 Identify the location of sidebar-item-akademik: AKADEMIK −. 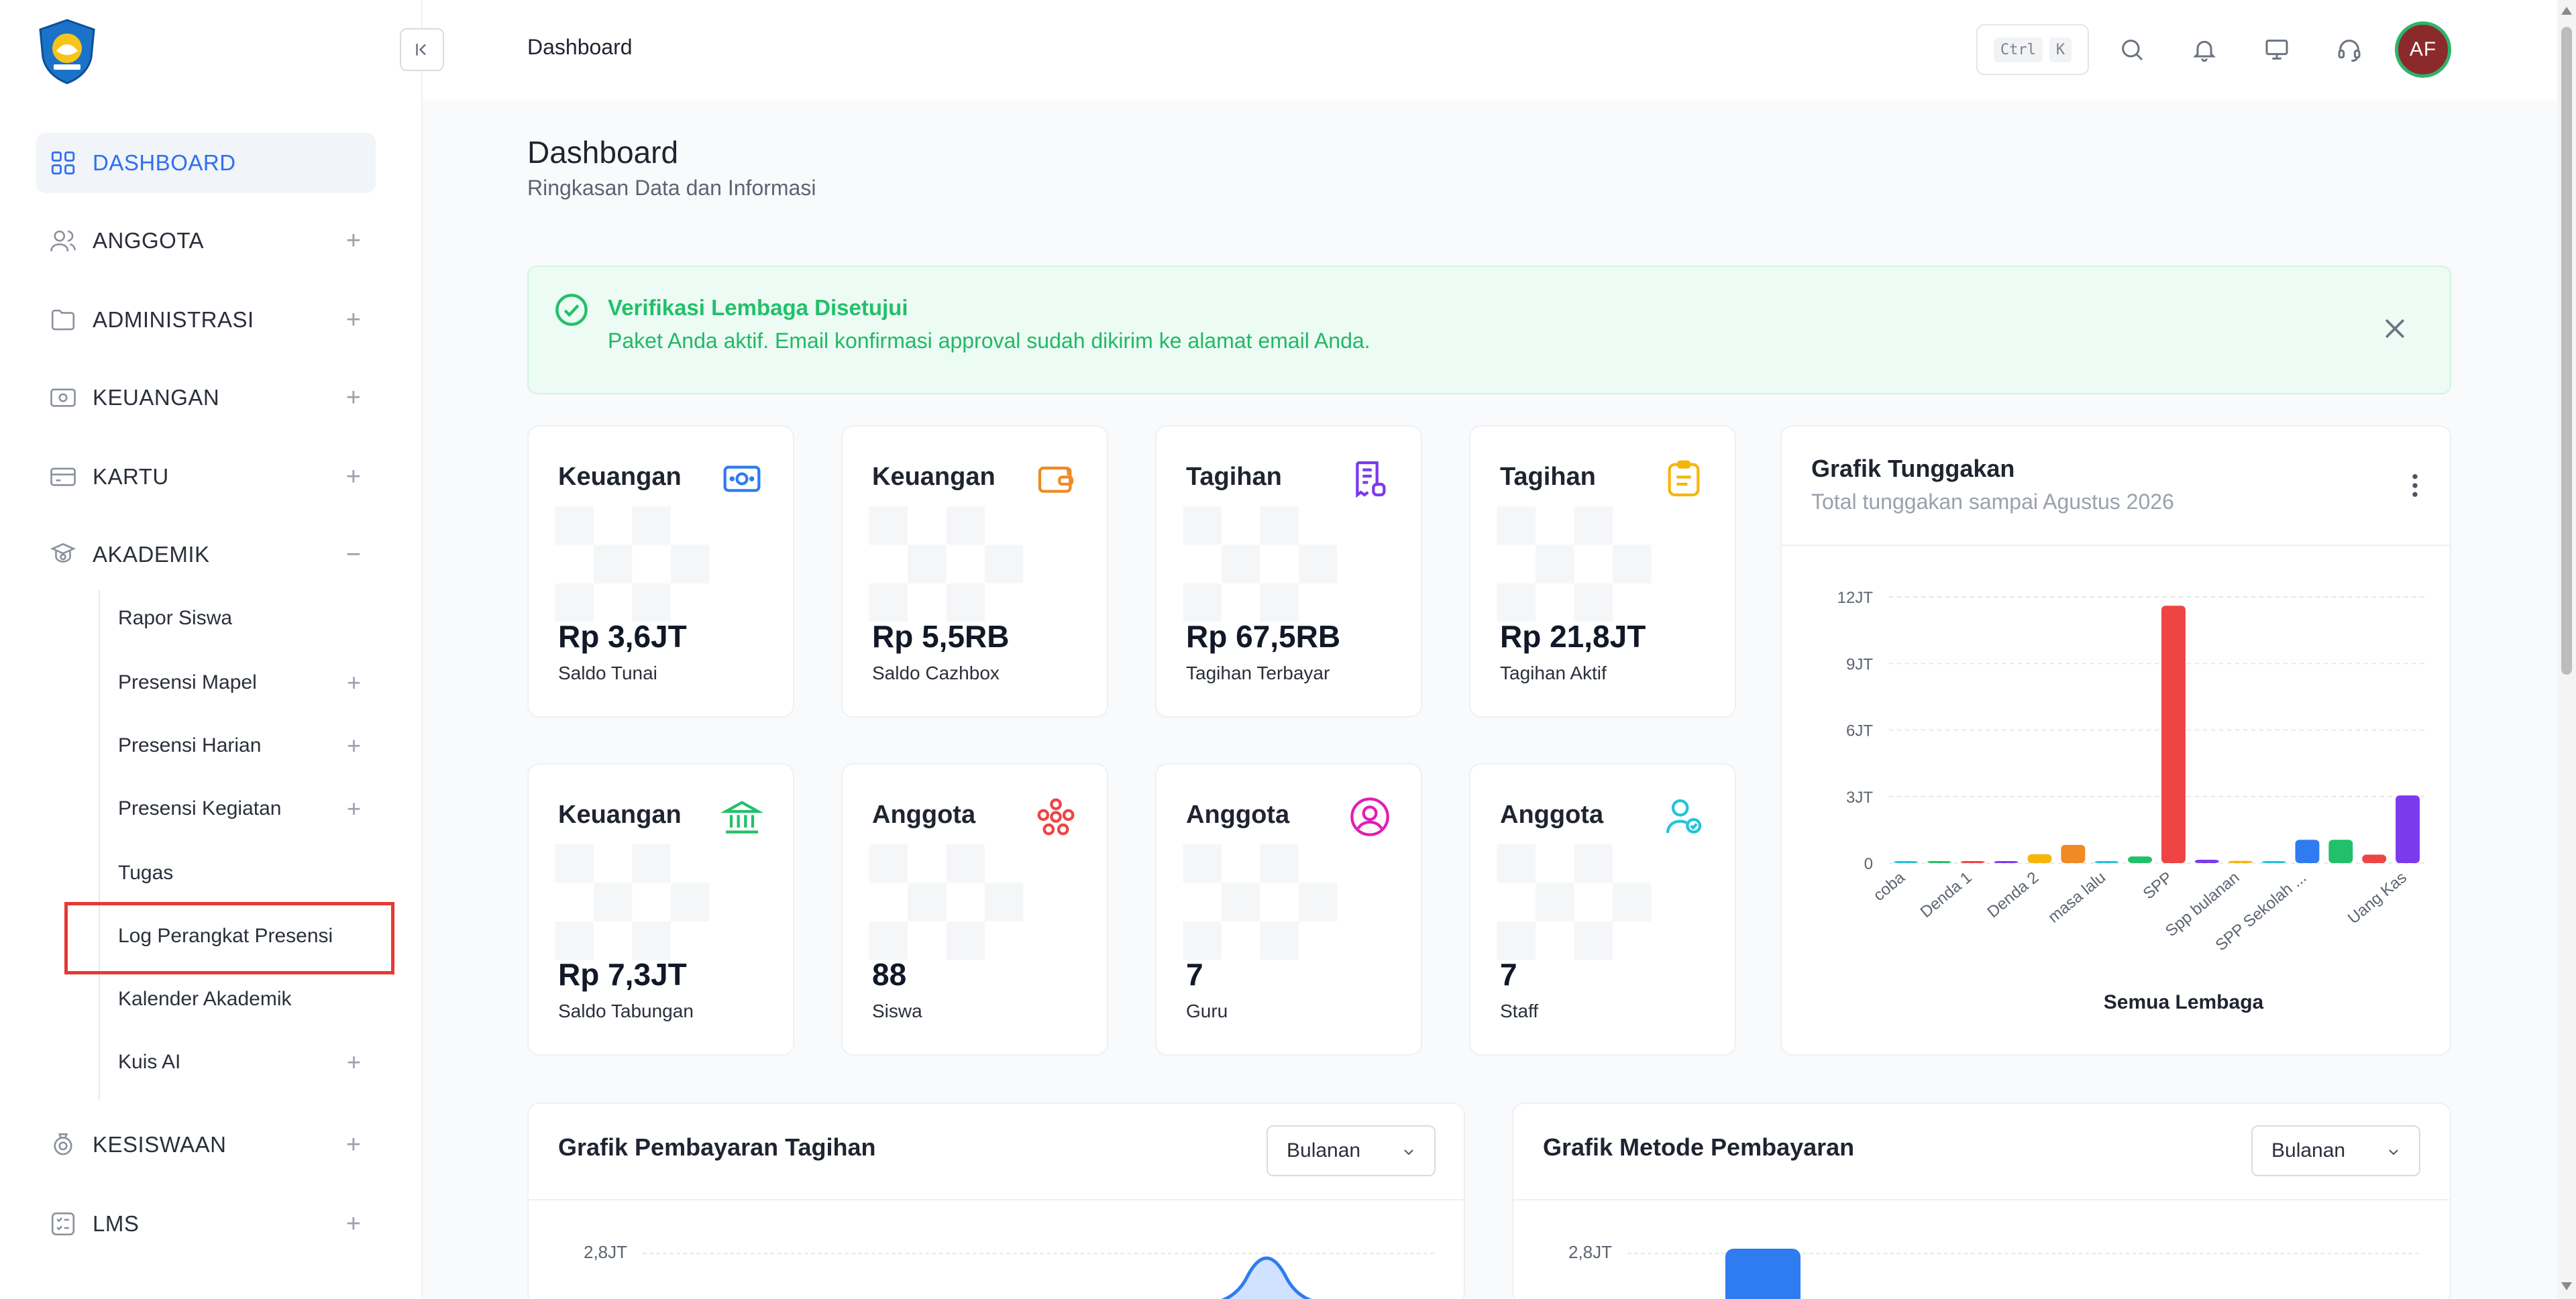
(206, 555).